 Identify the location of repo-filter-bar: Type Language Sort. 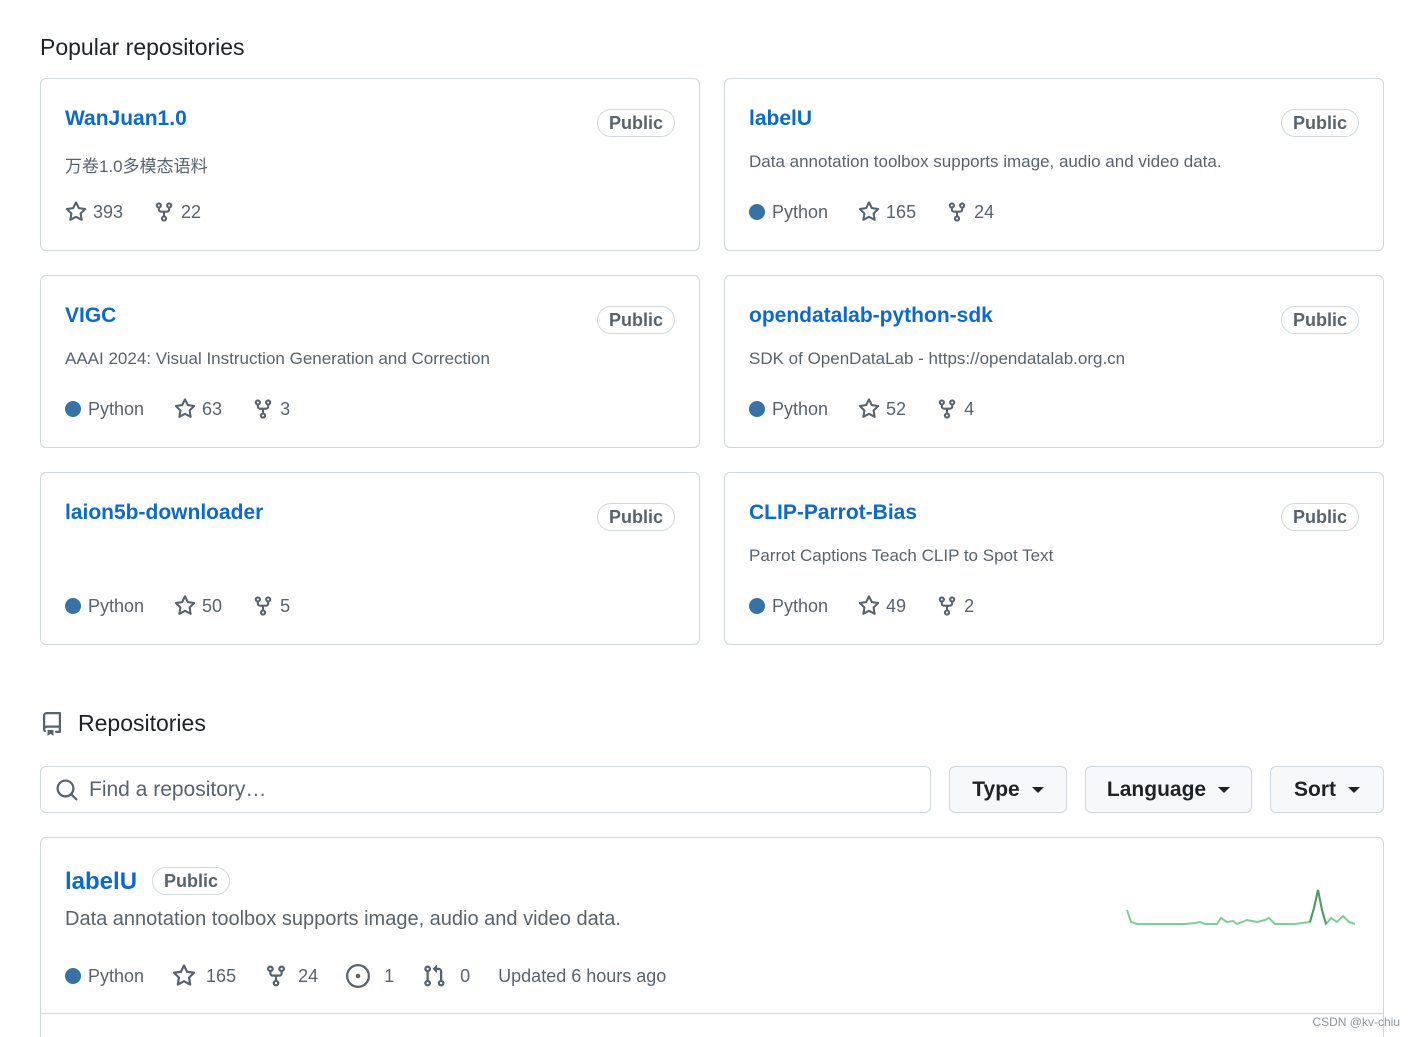
(712, 789).